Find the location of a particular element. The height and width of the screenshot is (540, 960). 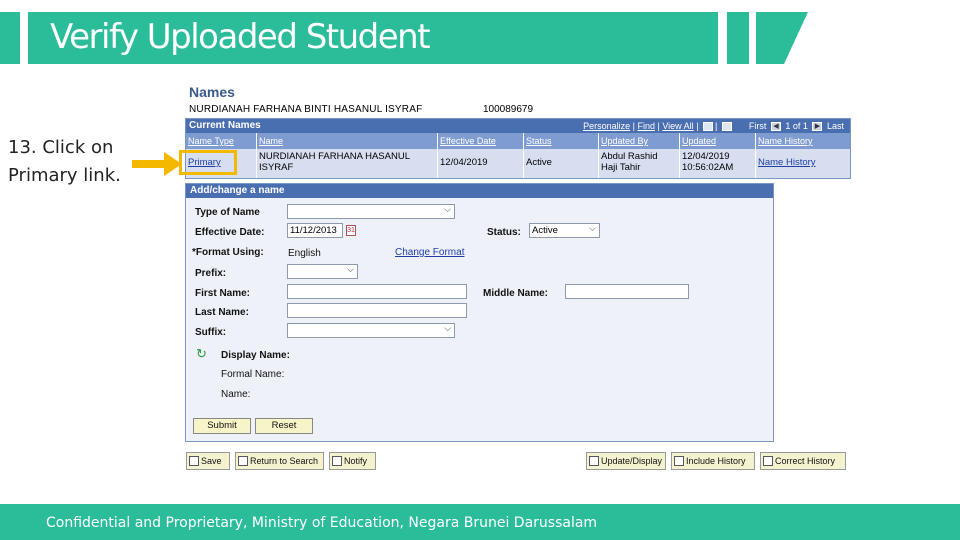

display-name-label: Display Name: is located at coordinates (255, 355).